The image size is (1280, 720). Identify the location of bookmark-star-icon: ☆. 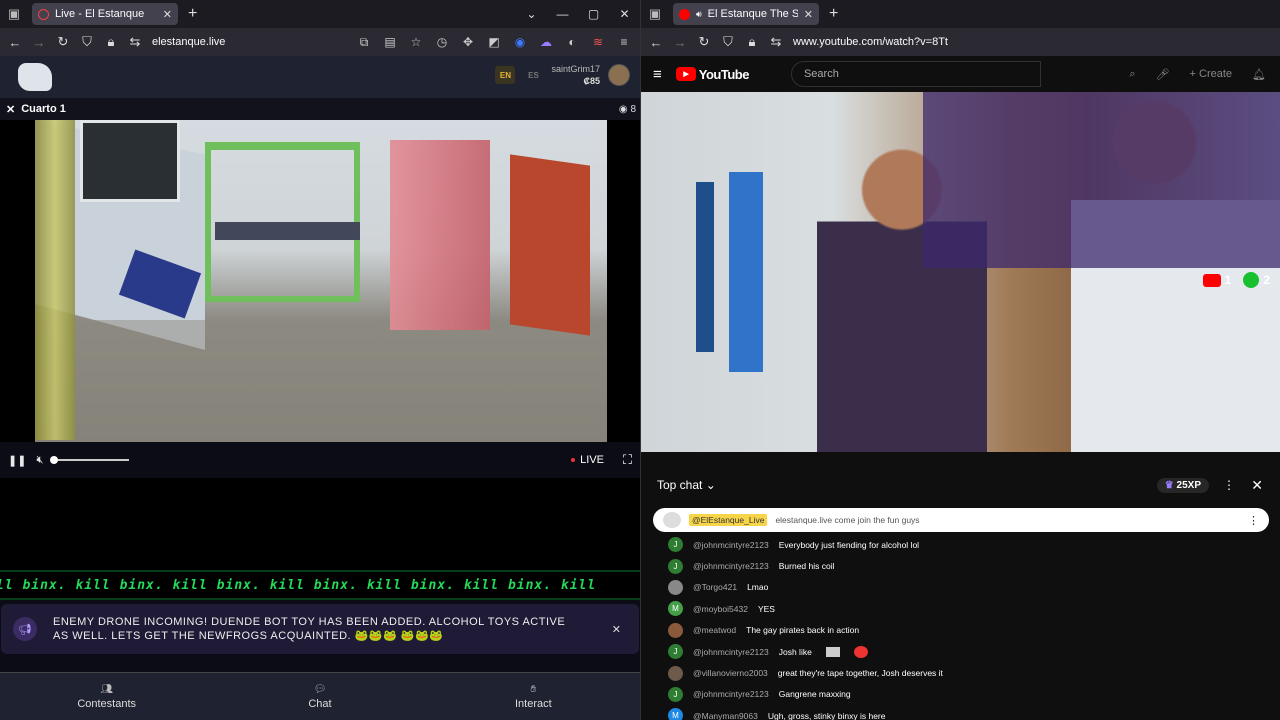
(416, 42).